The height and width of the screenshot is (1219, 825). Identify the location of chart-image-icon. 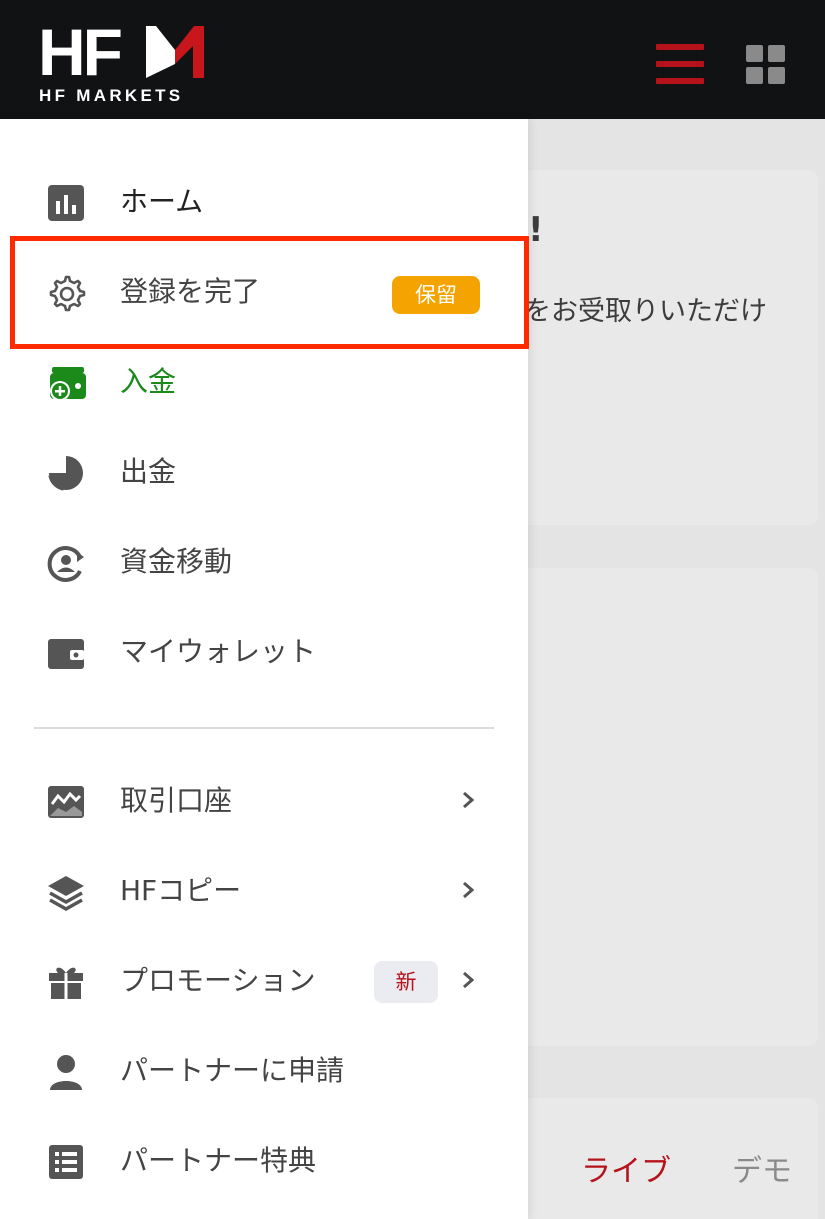
(66, 802).